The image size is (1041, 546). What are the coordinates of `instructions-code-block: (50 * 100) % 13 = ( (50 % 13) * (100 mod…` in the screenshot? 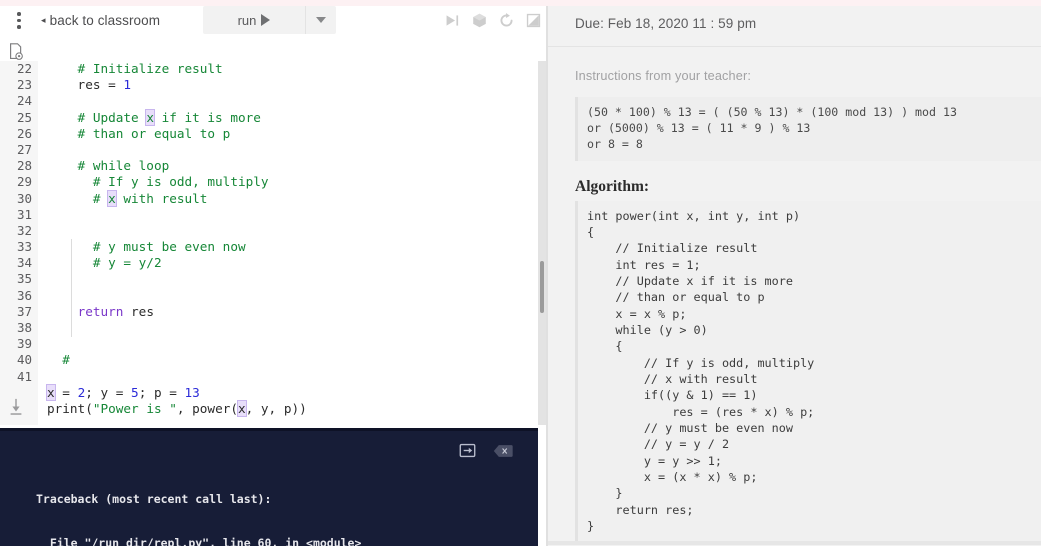 It's located at (808, 129).